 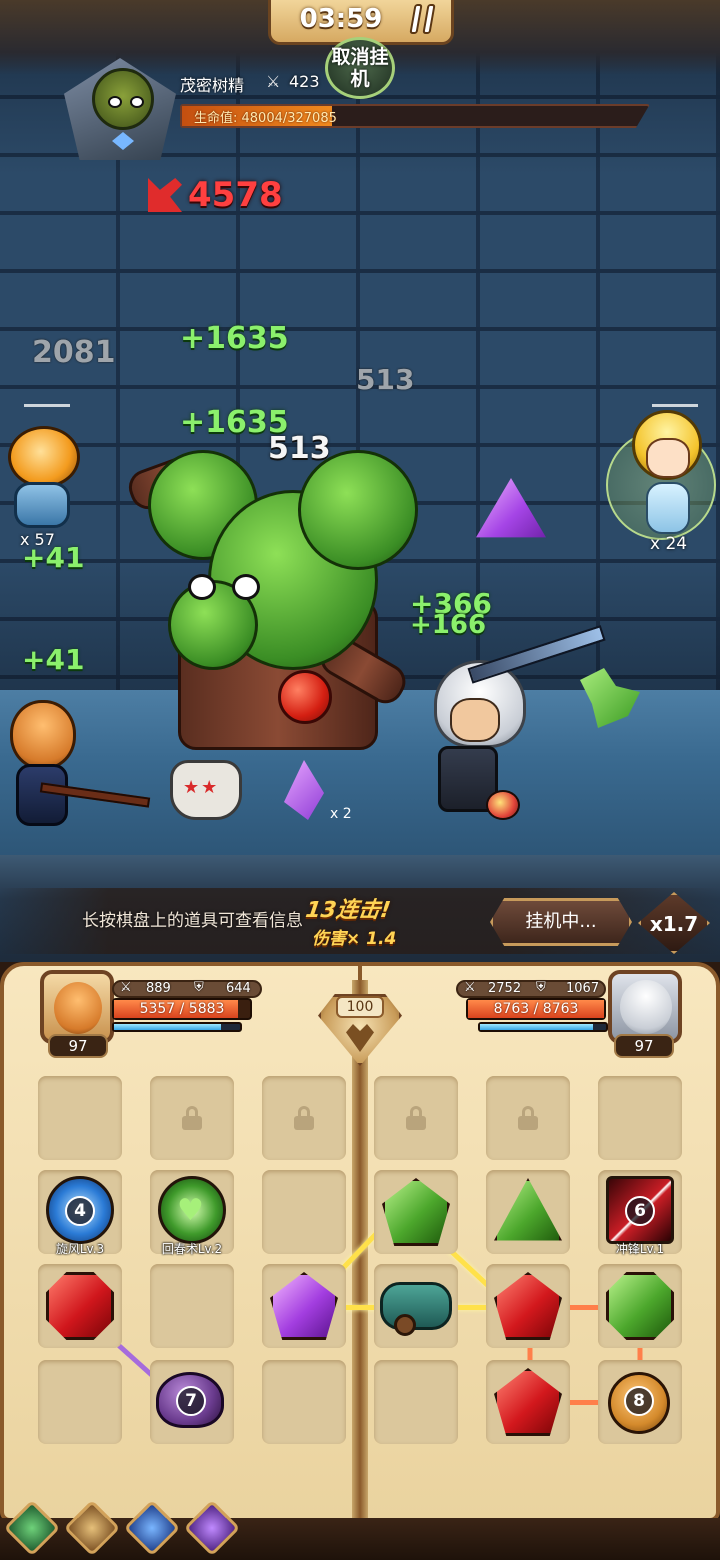 What do you see at coordinates (158, 988) in the screenshot?
I see `hero-attack: 889` at bounding box center [158, 988].